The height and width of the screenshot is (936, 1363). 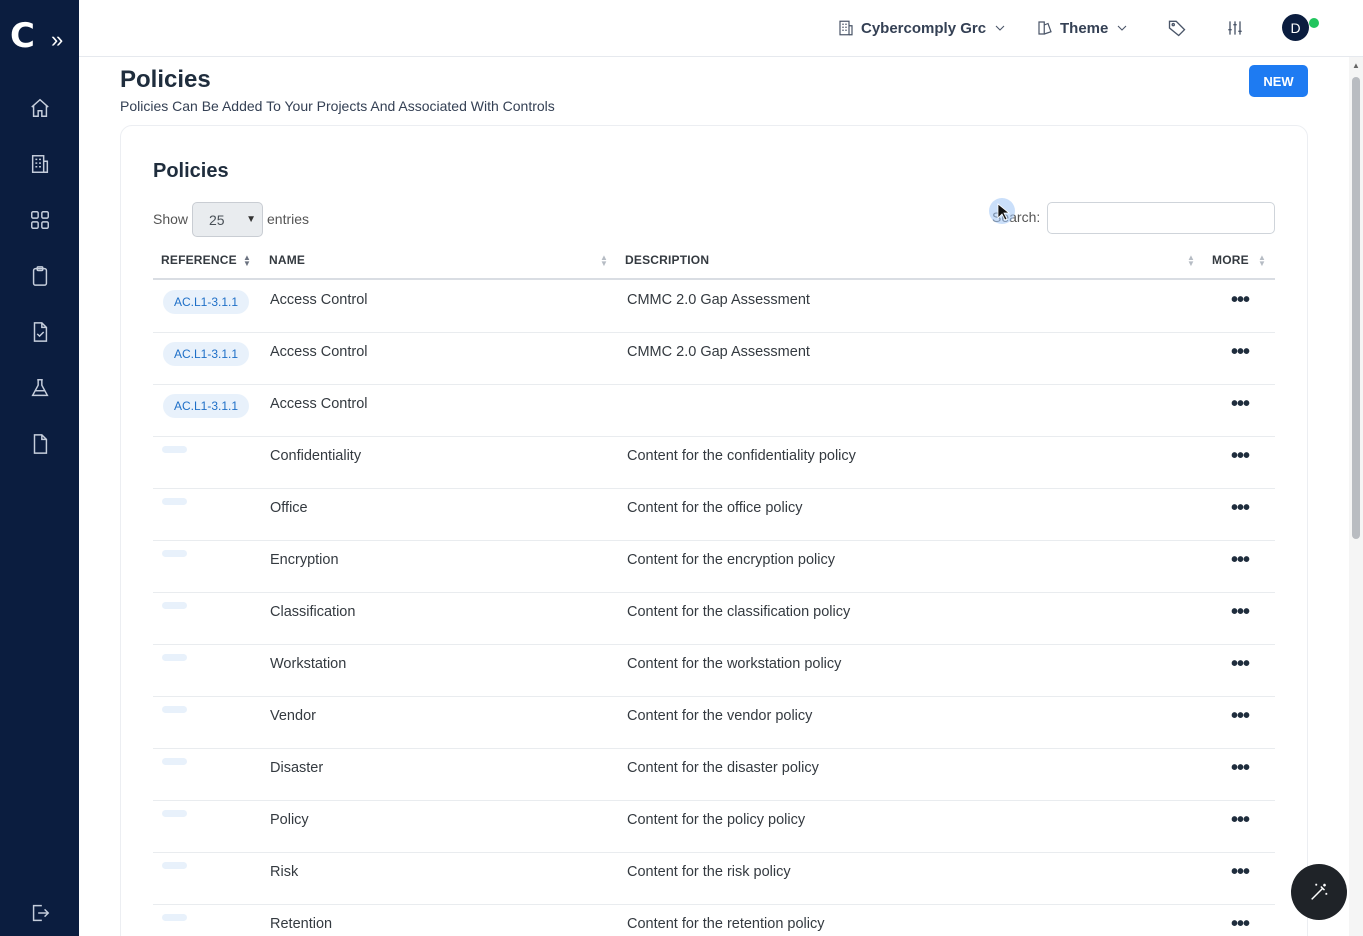 What do you see at coordinates (40, 276) in the screenshot?
I see `clipboard-icon` at bounding box center [40, 276].